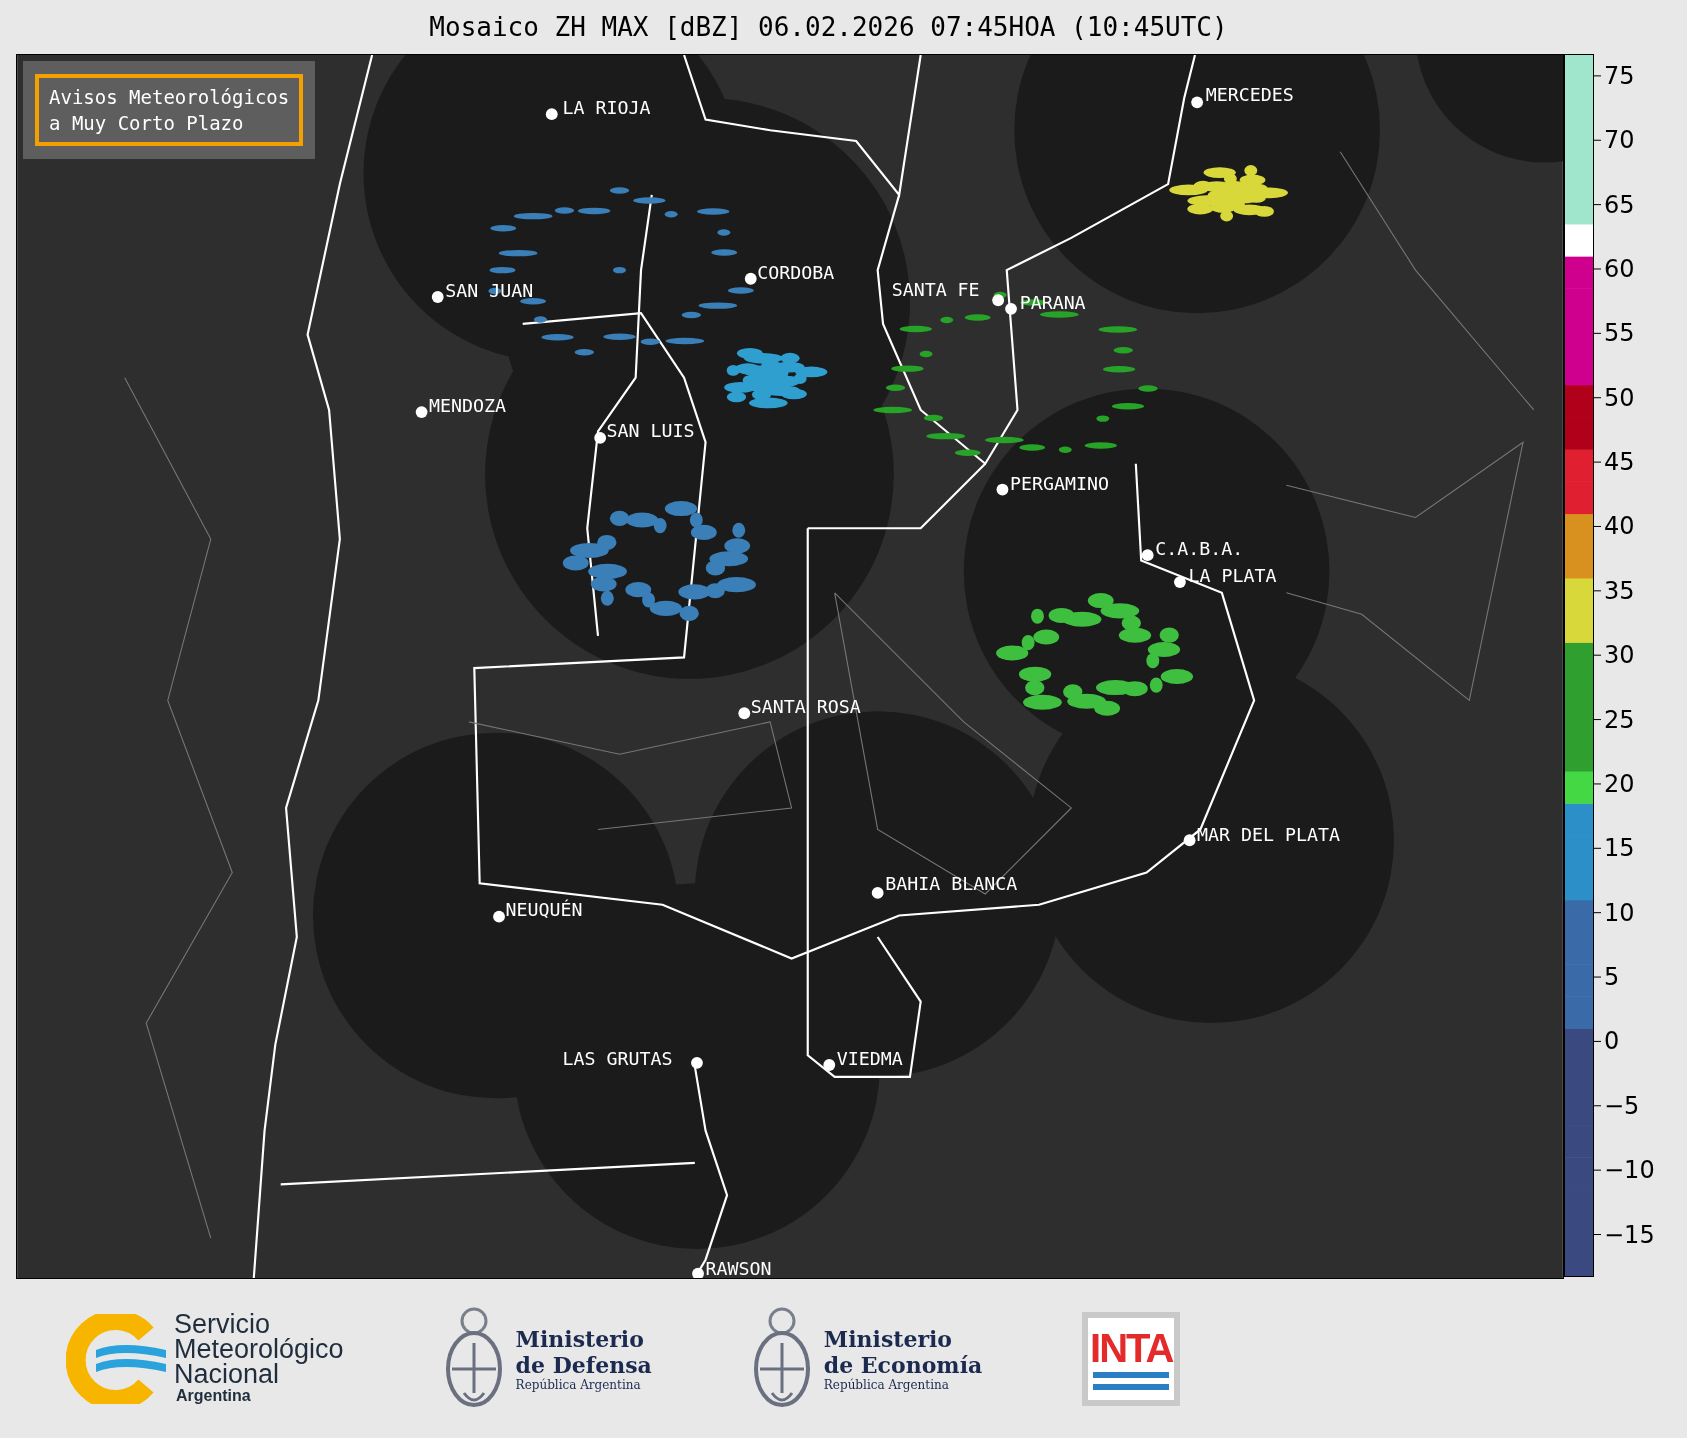 Image resolution: width=1687 pixels, height=1438 pixels. I want to click on city-label: LA RIOJA, so click(606, 108).